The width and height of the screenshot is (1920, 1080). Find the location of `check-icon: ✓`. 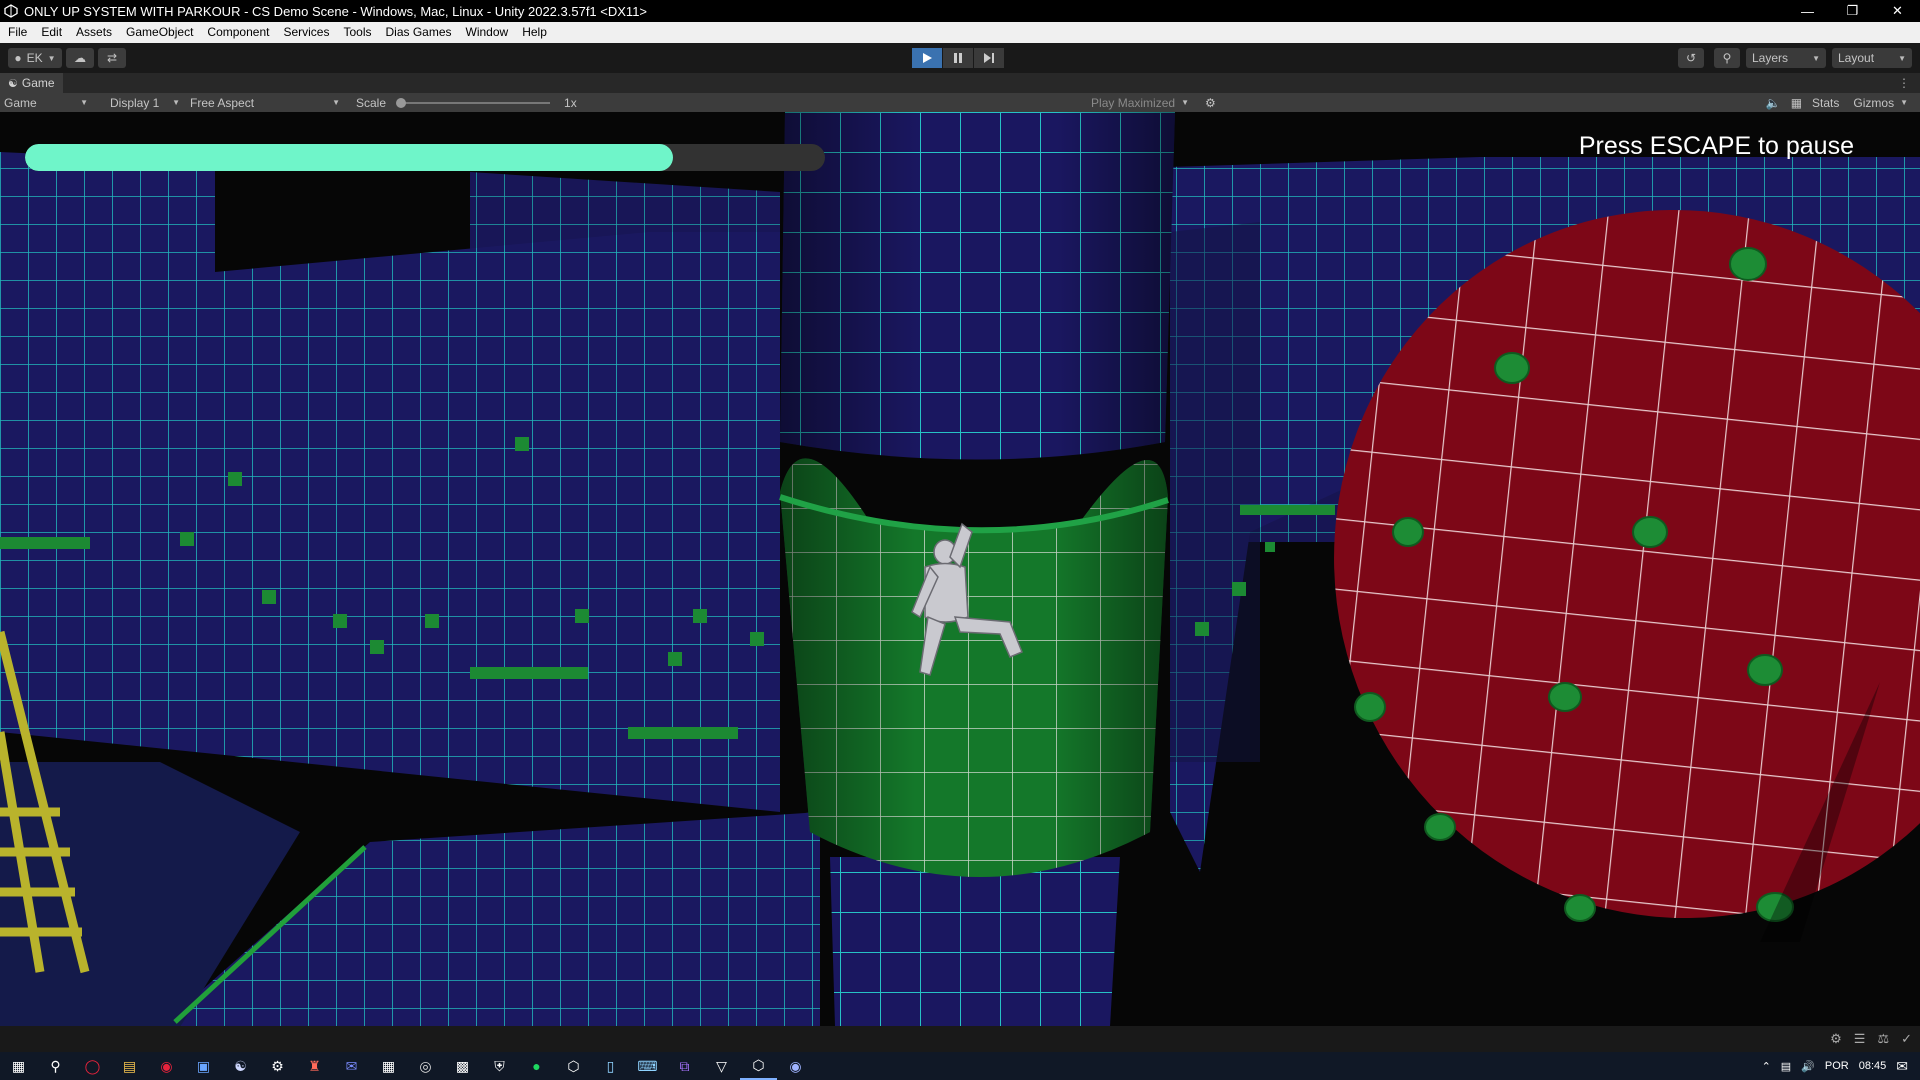

check-icon: ✓ is located at coordinates (1906, 1039).